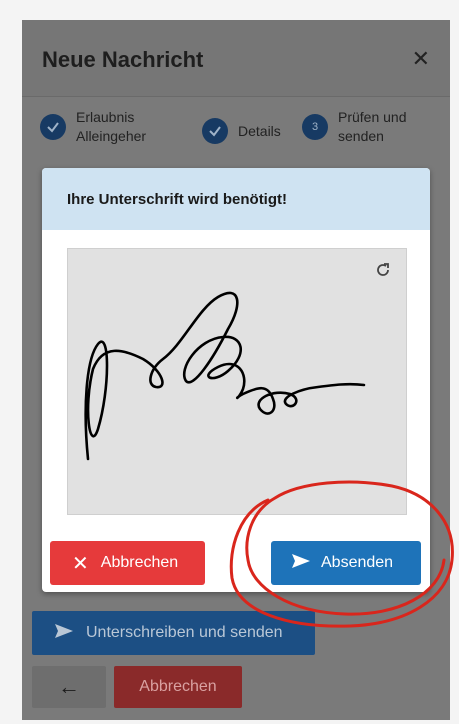 The height and width of the screenshot is (724, 459). What do you see at coordinates (225, 376) in the screenshot?
I see `signature-stroke` at bounding box center [225, 376].